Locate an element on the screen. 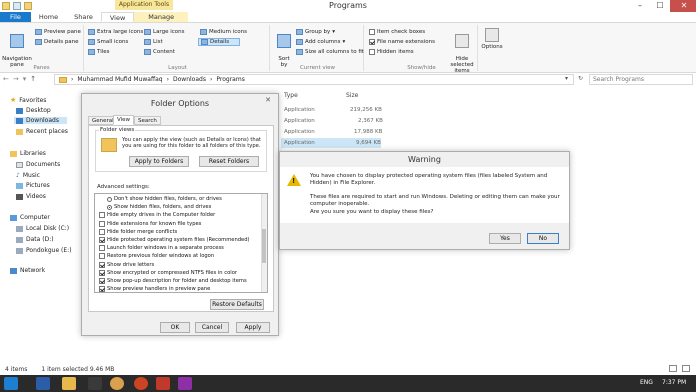 The width and height of the screenshot is (696, 392). apply-to-folders-button: Apply to Folders is located at coordinates (159, 161).